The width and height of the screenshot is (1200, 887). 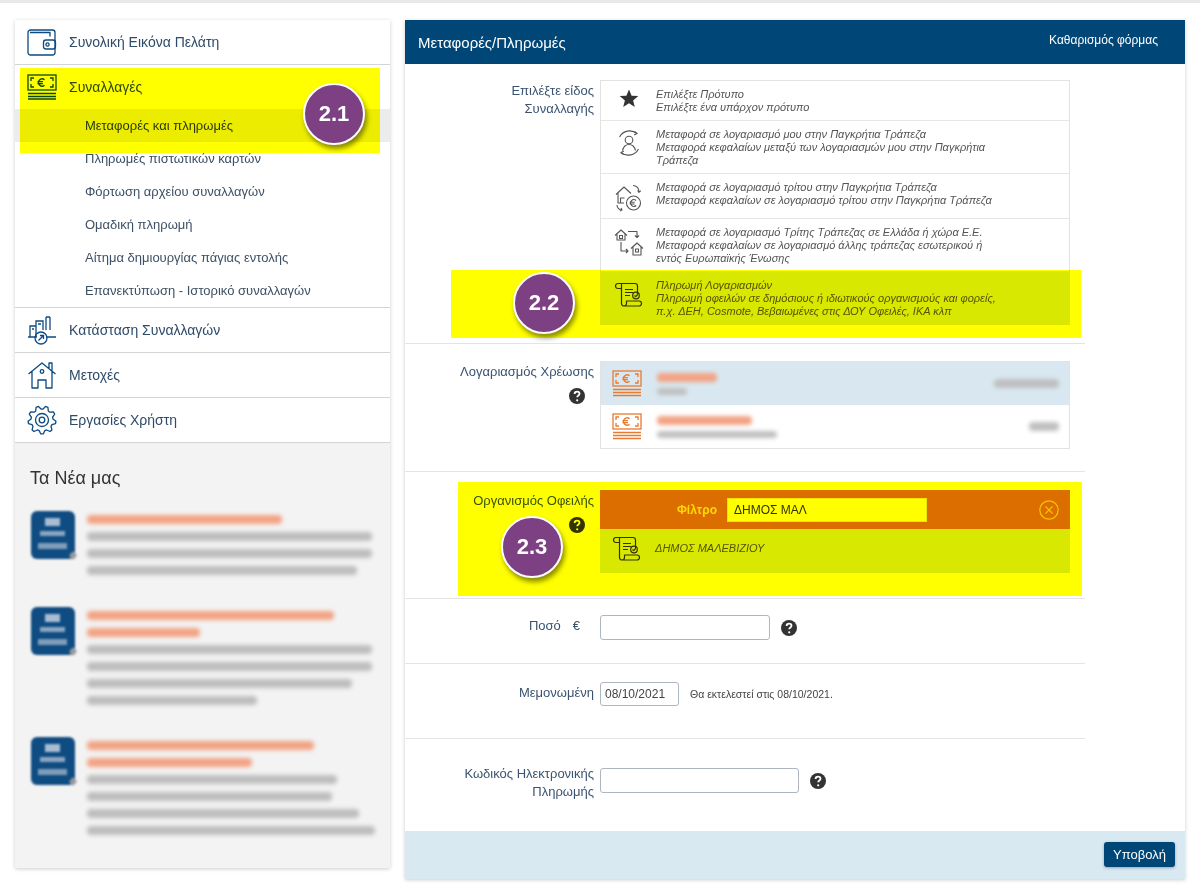 What do you see at coordinates (835, 100) in the screenshot?
I see `transaction-type-option: Επιλέξτε Πρότυπο Επιλέξτε ένα υπάρχον πρότυπο` at bounding box center [835, 100].